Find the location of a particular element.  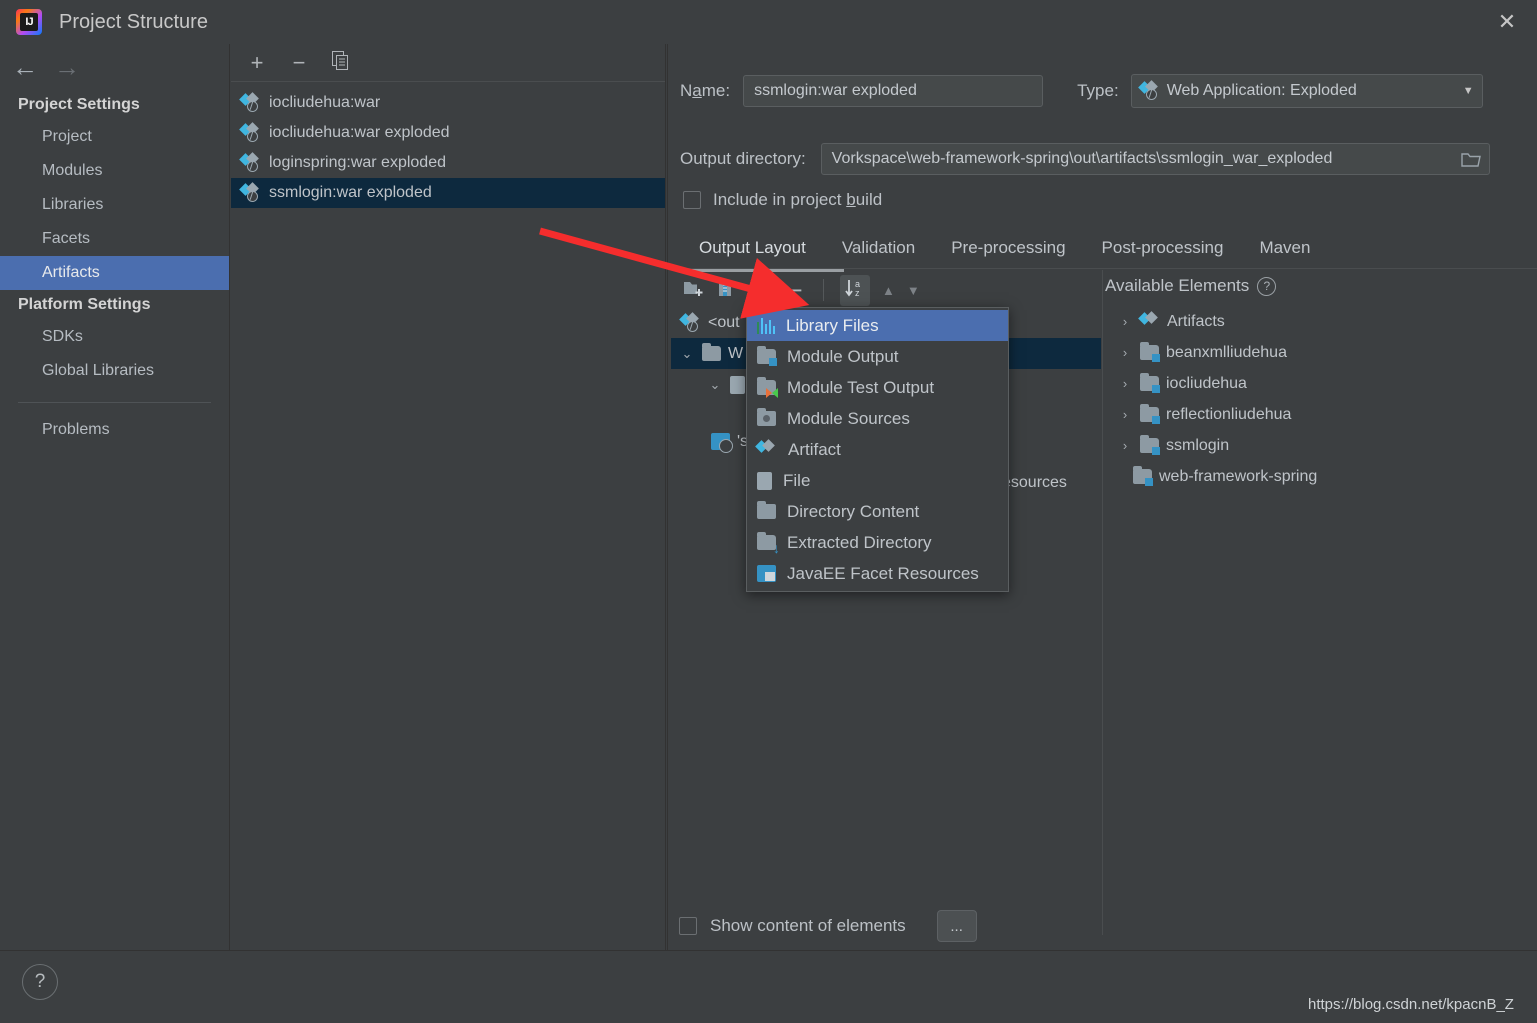

list-item: iocliudehua:war is located at coordinates (448, 103).